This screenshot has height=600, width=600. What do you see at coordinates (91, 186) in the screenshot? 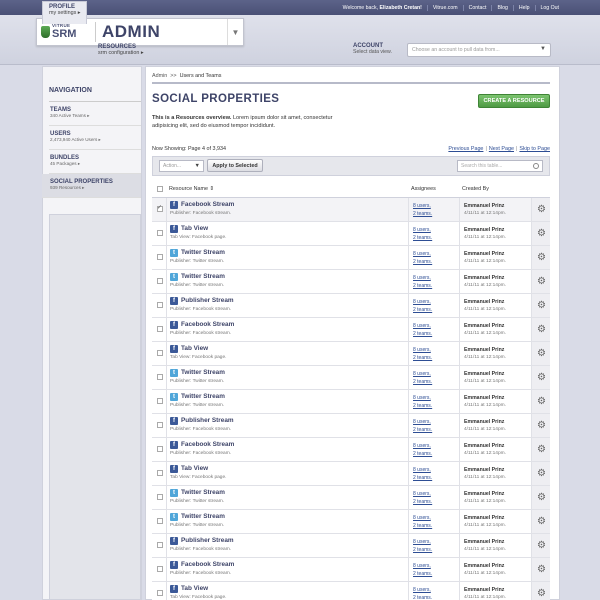
I see `sidebar-item-social-properties: SOCIAL PROPERTIES 939 Resources ▸` at bounding box center [91, 186].